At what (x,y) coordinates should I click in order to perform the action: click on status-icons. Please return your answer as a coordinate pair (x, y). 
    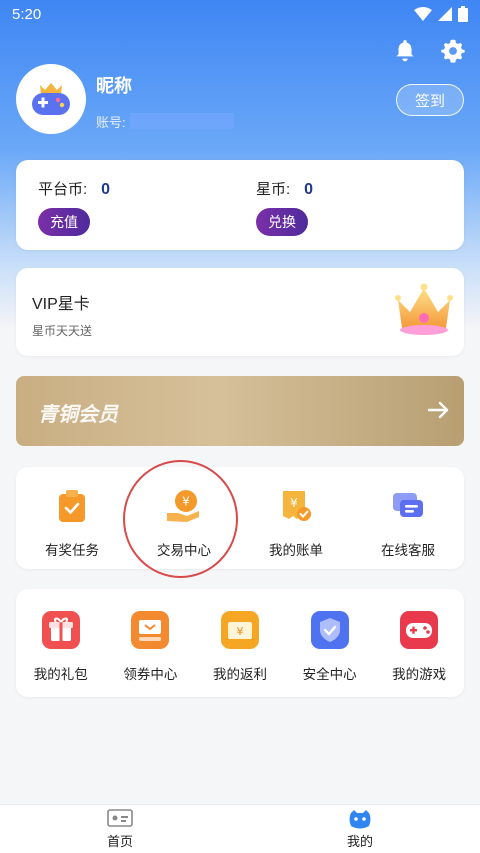
    Looking at the image, I should click on (441, 14).